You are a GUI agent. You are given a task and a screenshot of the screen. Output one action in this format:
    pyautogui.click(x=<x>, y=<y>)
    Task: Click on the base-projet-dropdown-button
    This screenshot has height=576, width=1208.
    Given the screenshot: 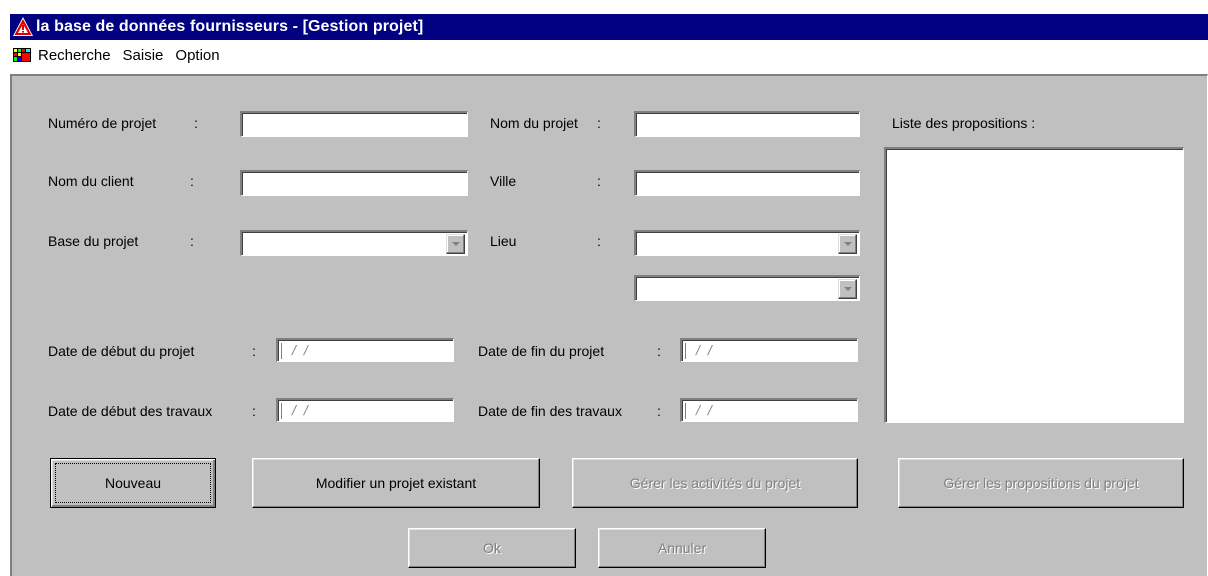 What is the action you would take?
    pyautogui.click(x=455, y=244)
    